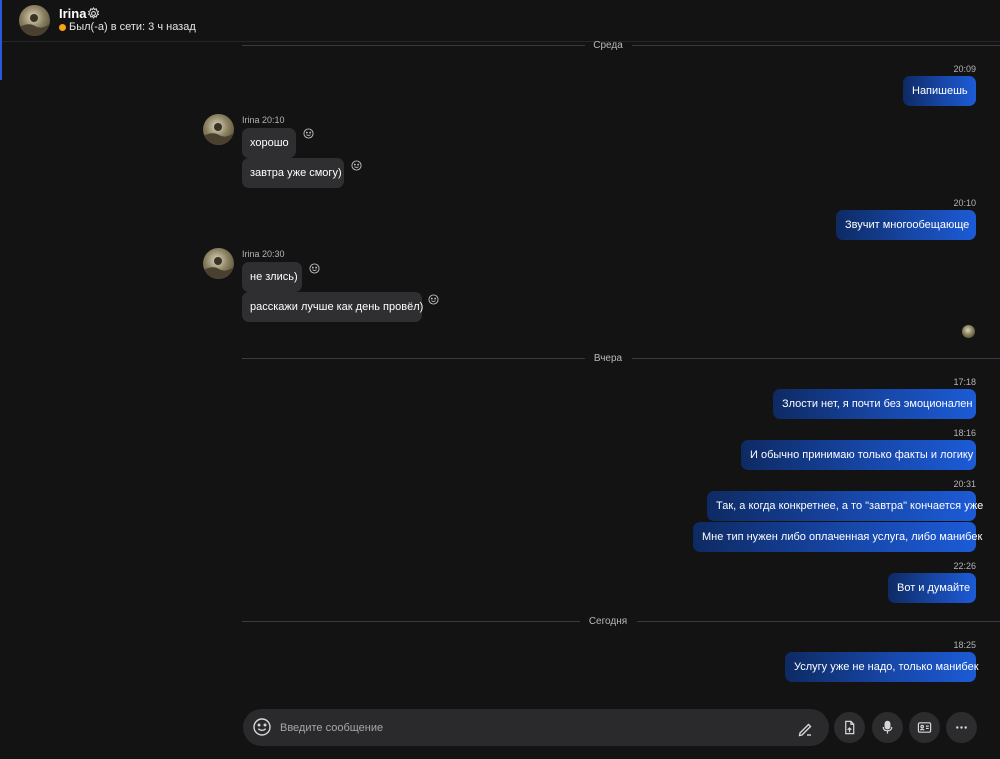 Image resolution: width=1000 pixels, height=759 pixels. I want to click on message-timestamp: 18:16, so click(964, 433).